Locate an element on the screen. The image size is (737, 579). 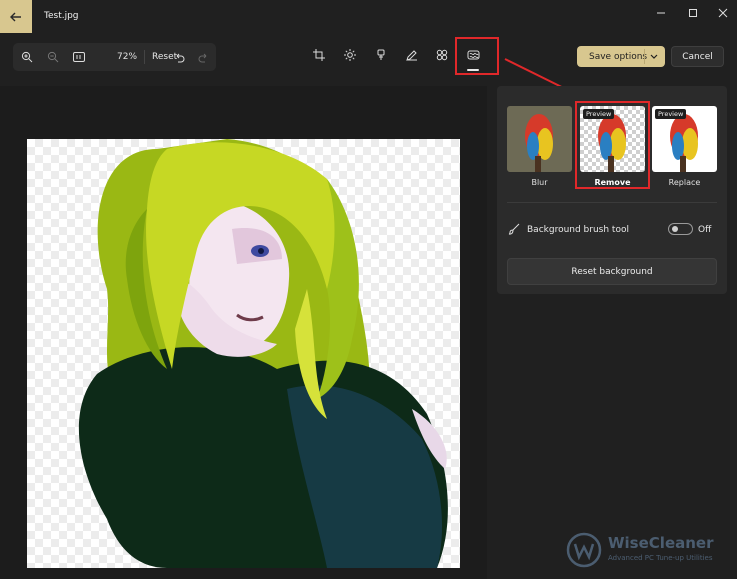
undo-icon is located at coordinates (180, 57).